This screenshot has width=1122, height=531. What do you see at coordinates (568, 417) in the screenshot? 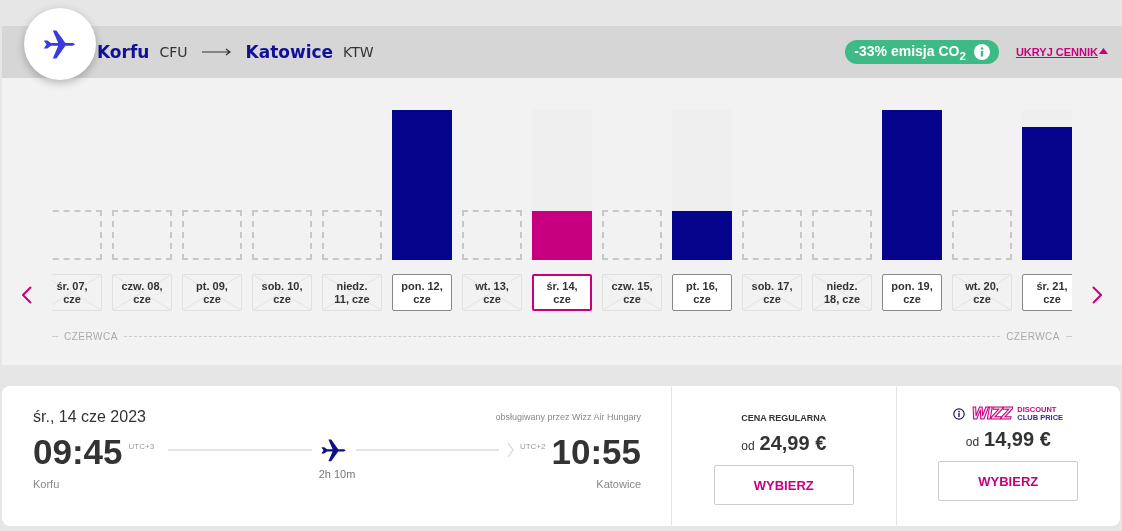
I see `operator-text: obsługiwany przez Wizz Air Hungary` at bounding box center [568, 417].